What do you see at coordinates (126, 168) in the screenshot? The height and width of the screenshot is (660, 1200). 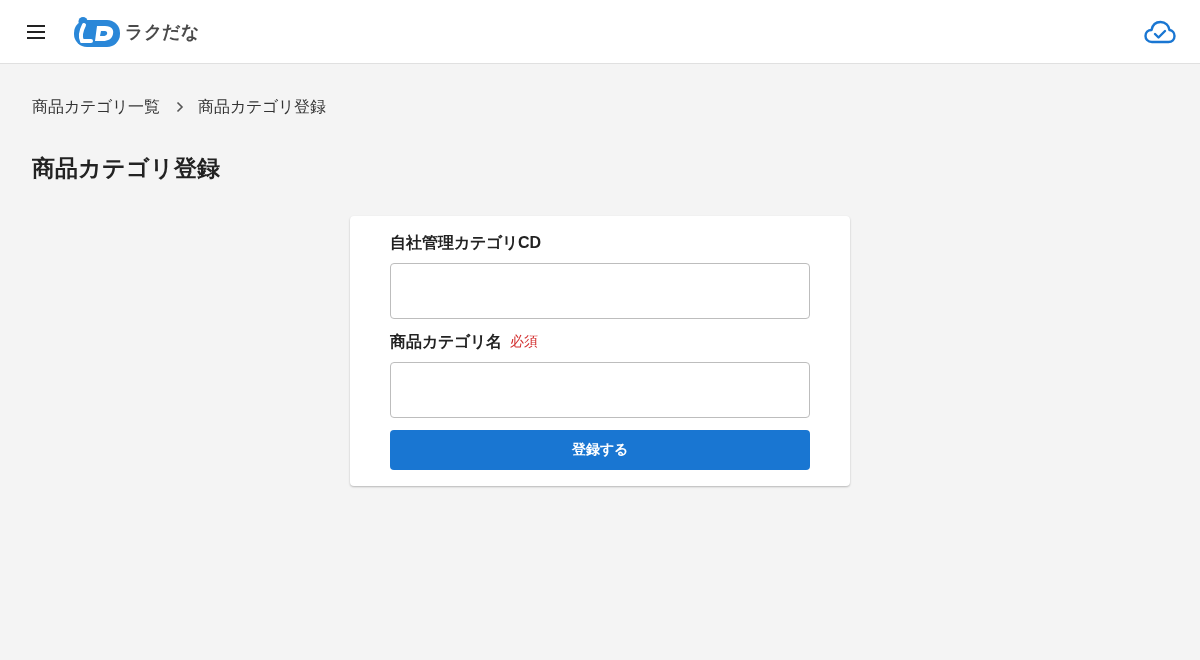 I see `page-title: 商品カテゴリ登録` at bounding box center [126, 168].